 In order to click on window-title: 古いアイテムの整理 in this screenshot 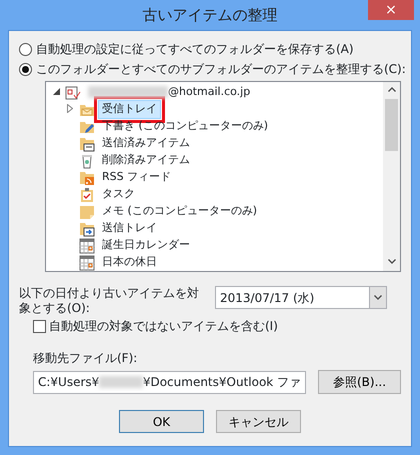, I will do `click(210, 15)`.